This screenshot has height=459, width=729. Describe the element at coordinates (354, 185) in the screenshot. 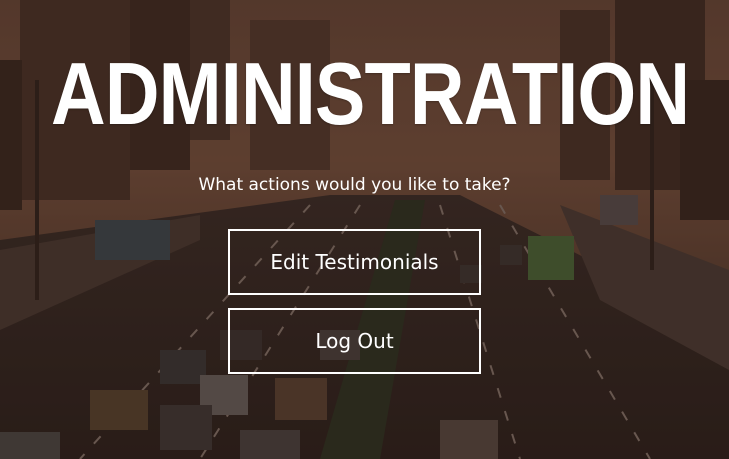

I see `page-subtitle: What actions would you like to take?` at that location.